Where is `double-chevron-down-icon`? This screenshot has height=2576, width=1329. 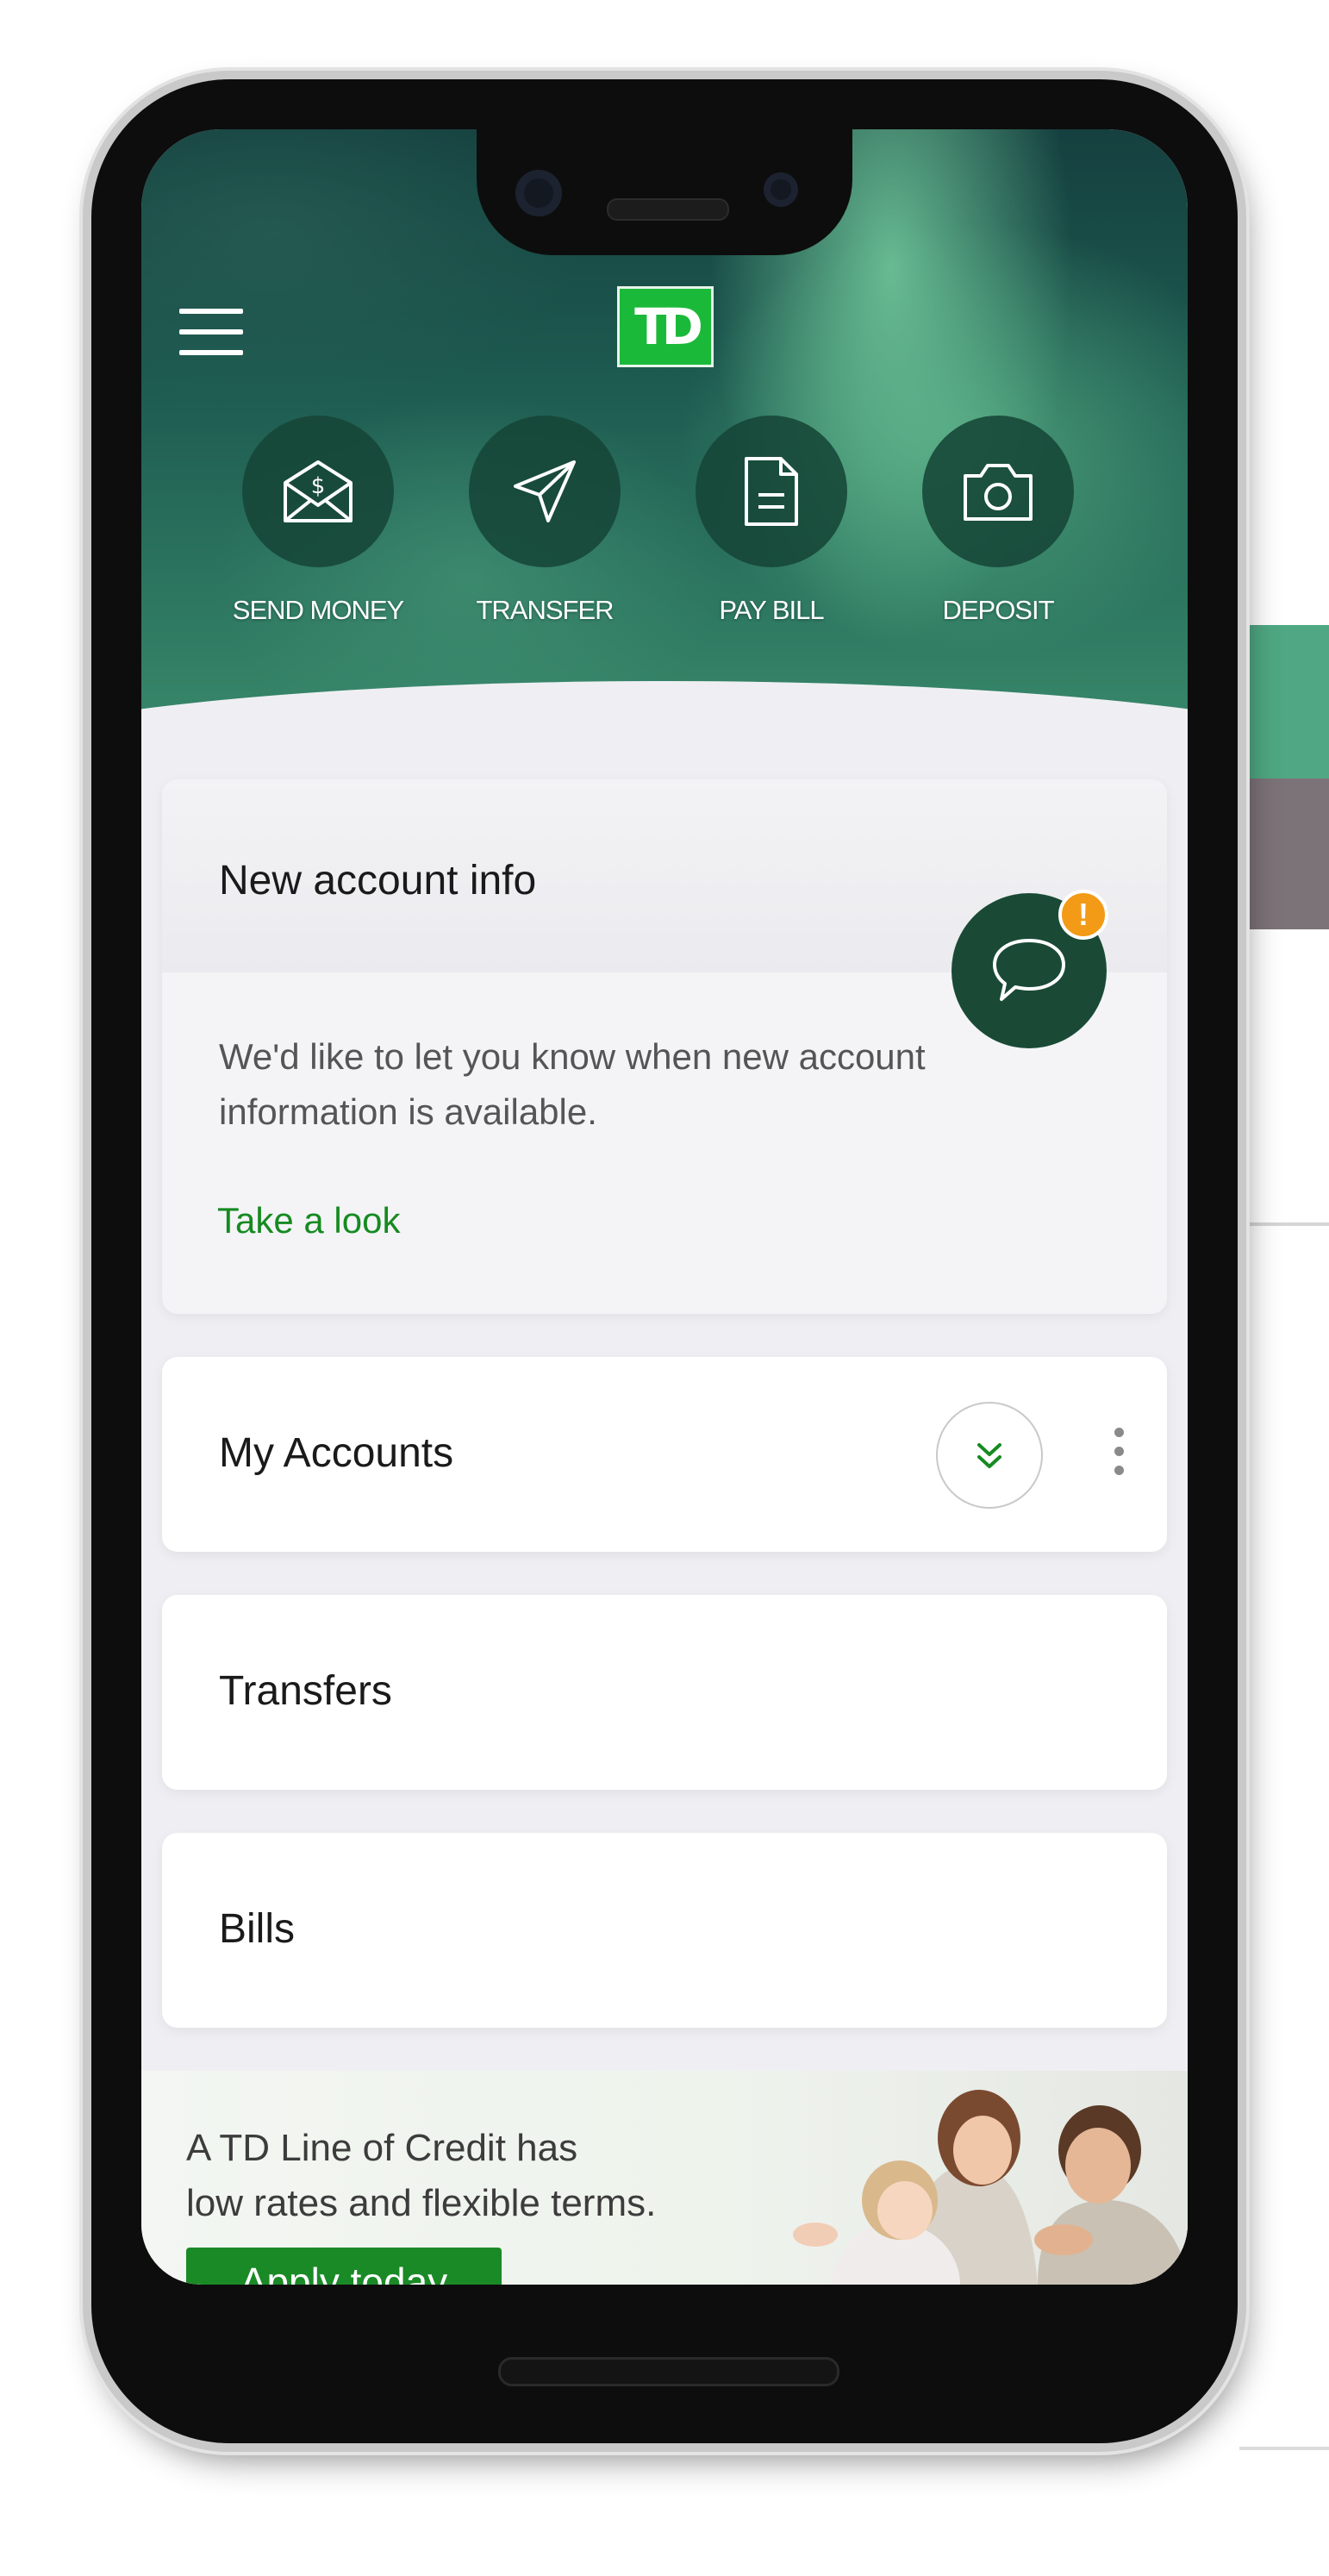 double-chevron-down-icon is located at coordinates (989, 1455).